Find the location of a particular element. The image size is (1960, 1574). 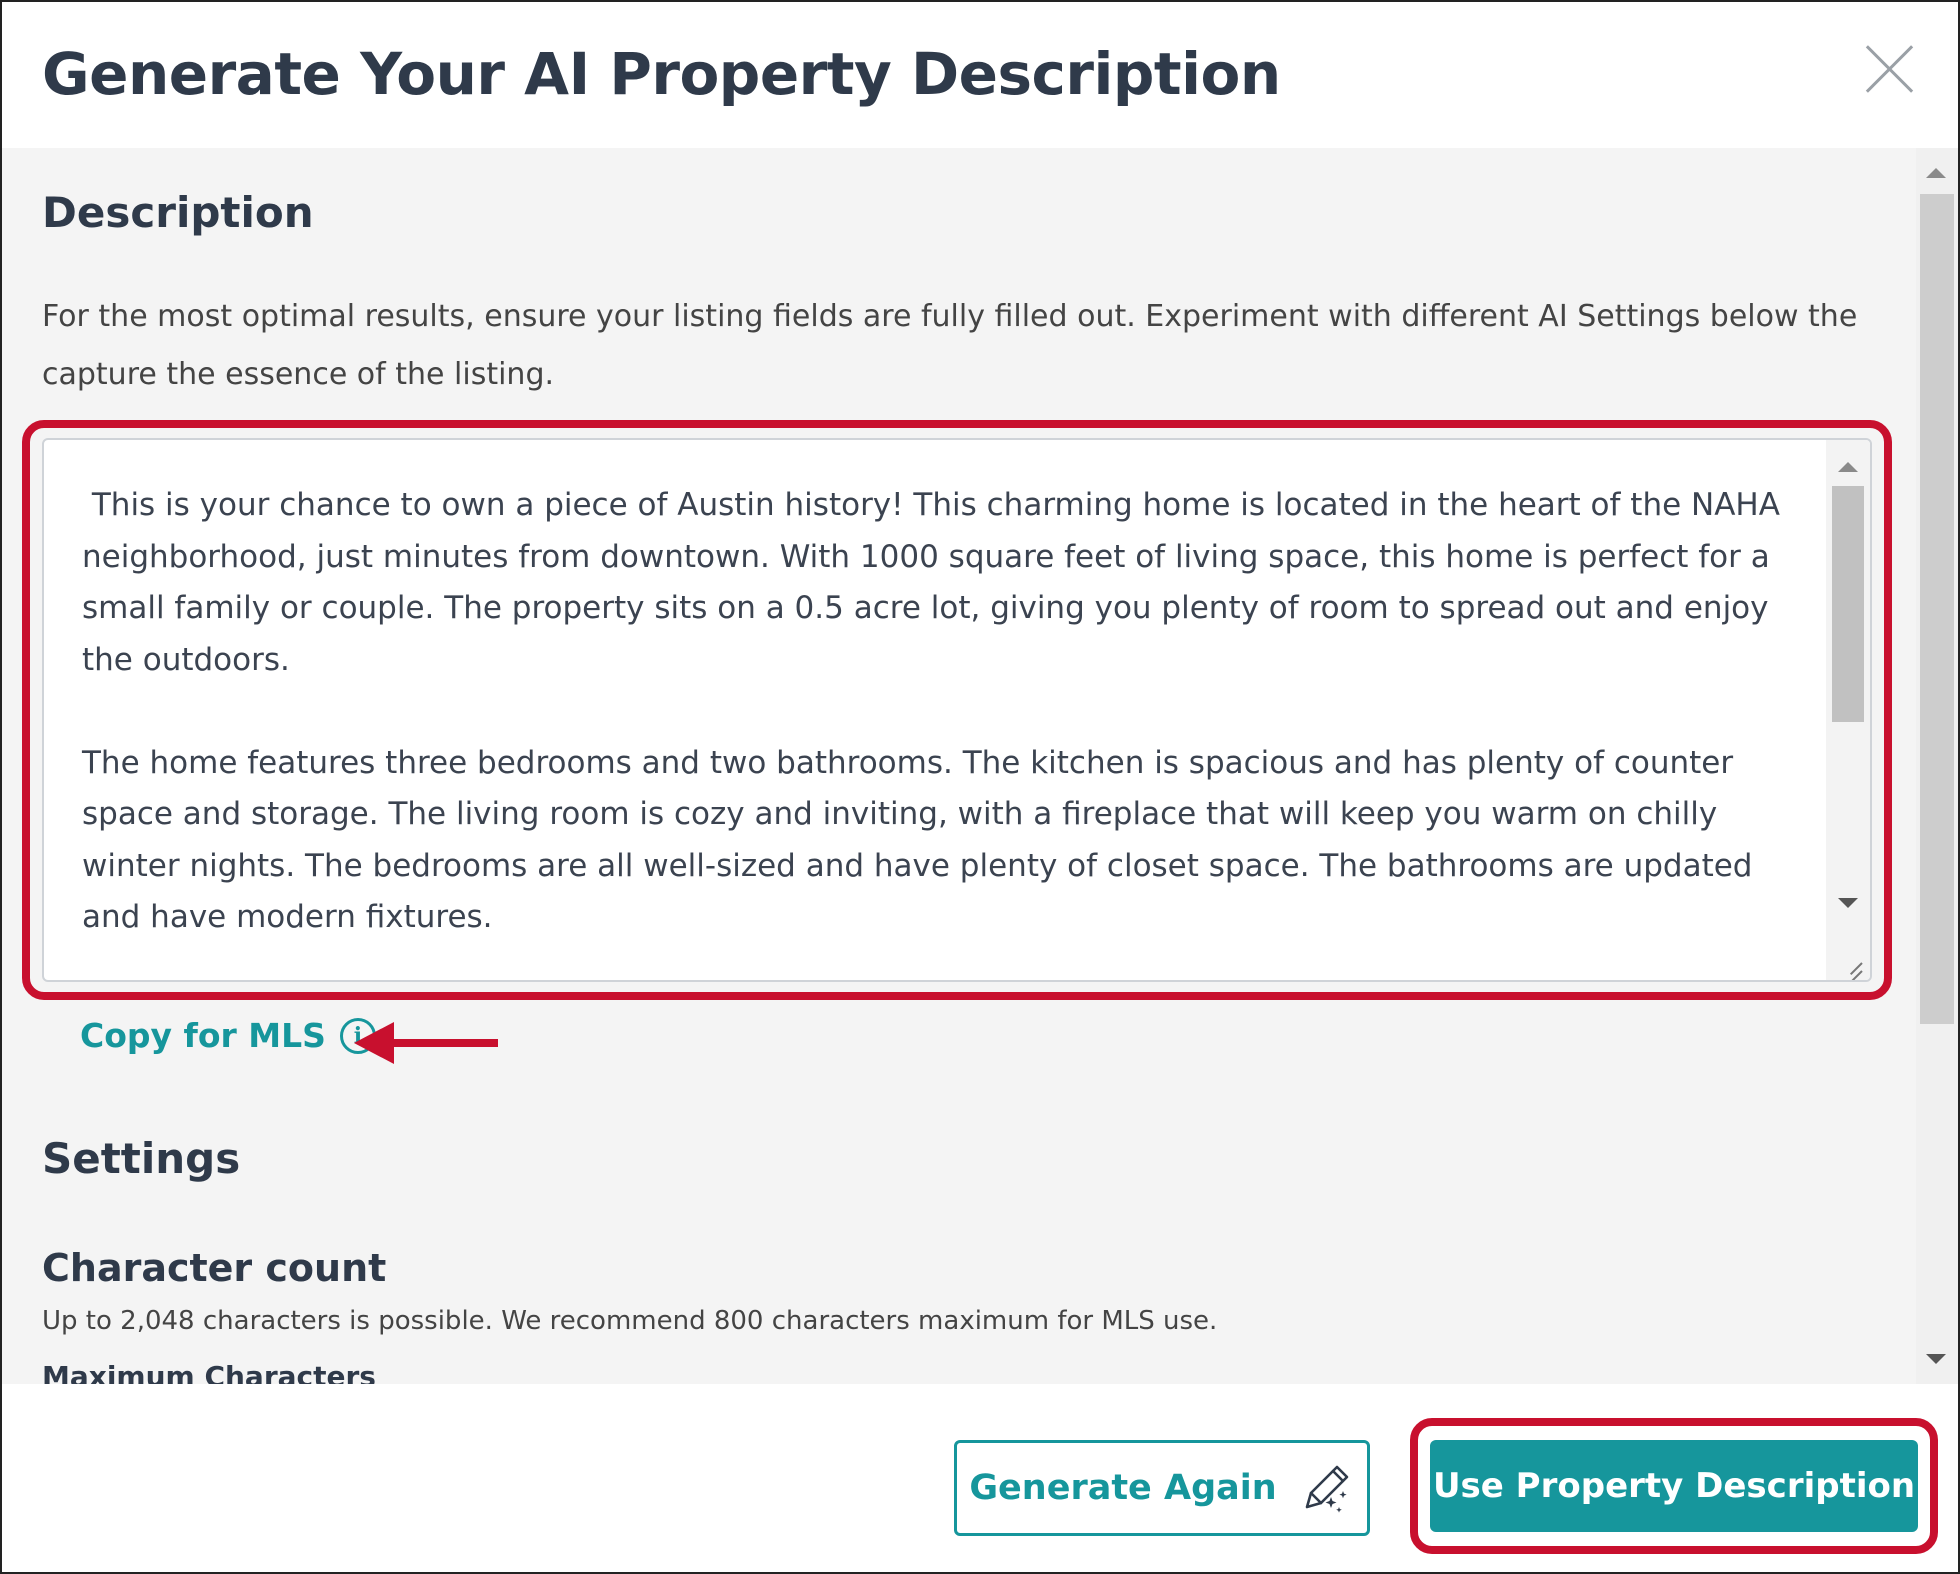

resize-grip-icon is located at coordinates (1852, 962).